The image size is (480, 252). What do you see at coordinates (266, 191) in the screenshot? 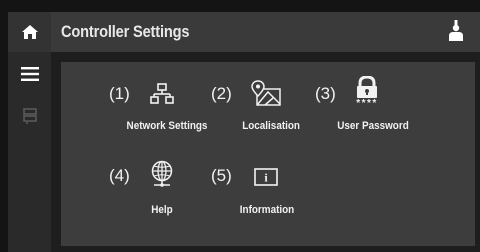
I see `information-tile: (5) i Information` at bounding box center [266, 191].